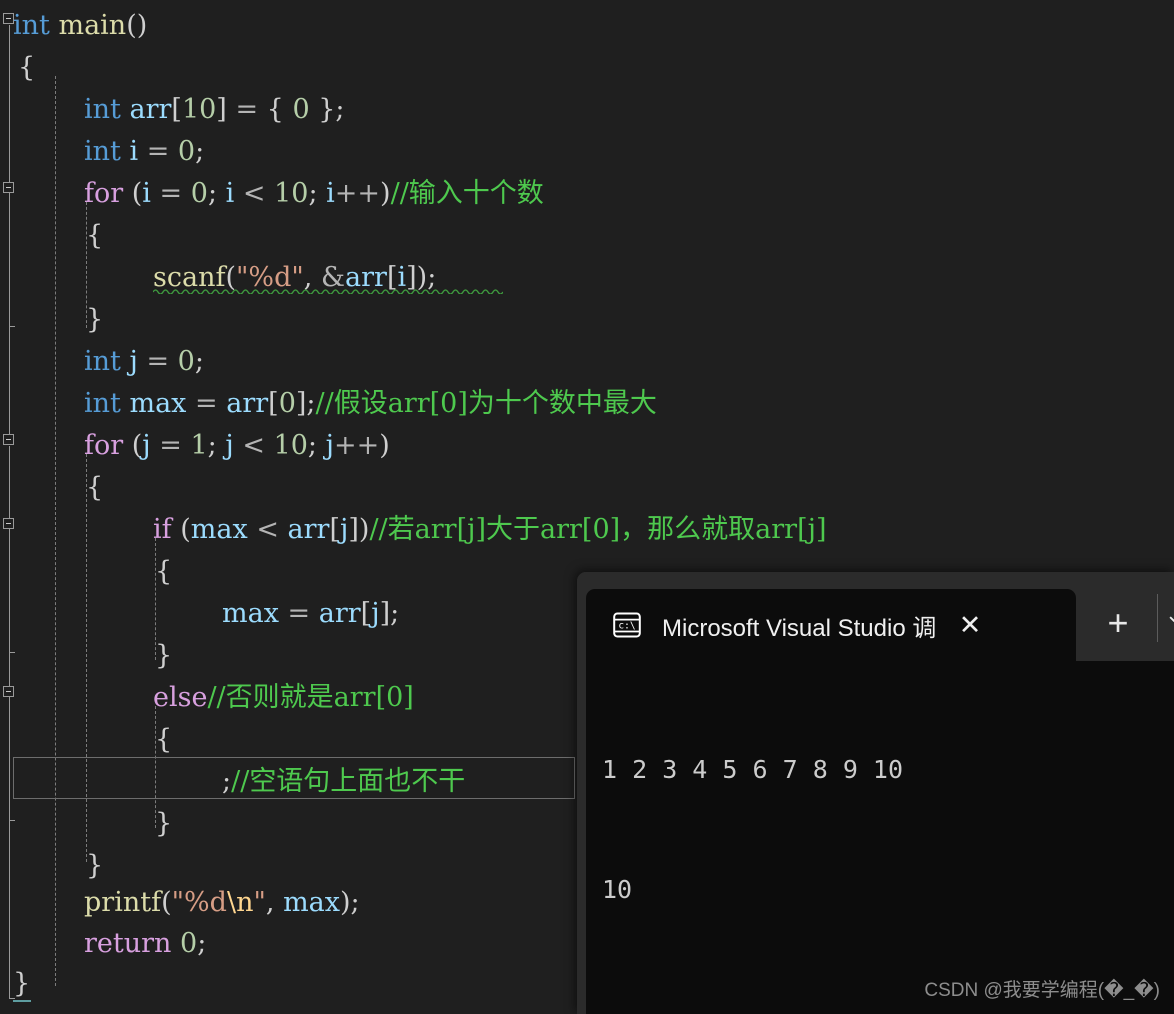  I want to click on console-line: 1 2 3 4 5 6 7 8 9 10, so click(753, 769).